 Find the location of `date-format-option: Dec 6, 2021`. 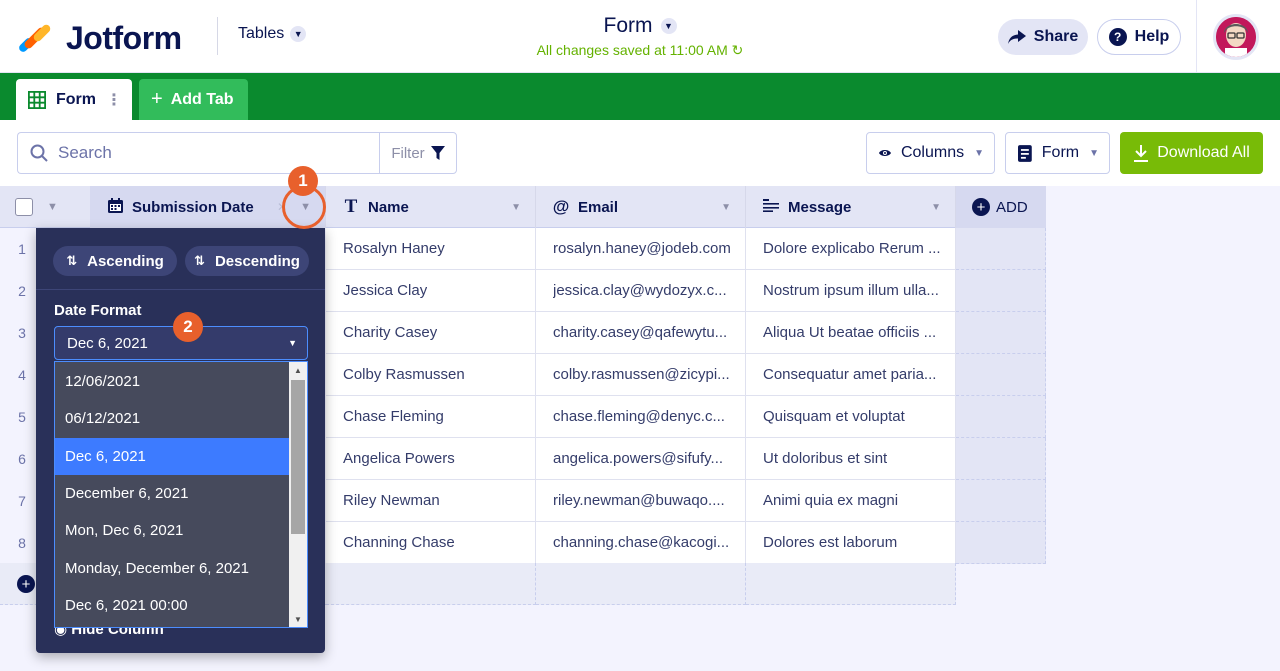

date-format-option: Dec 6, 2021 is located at coordinates (172, 456).